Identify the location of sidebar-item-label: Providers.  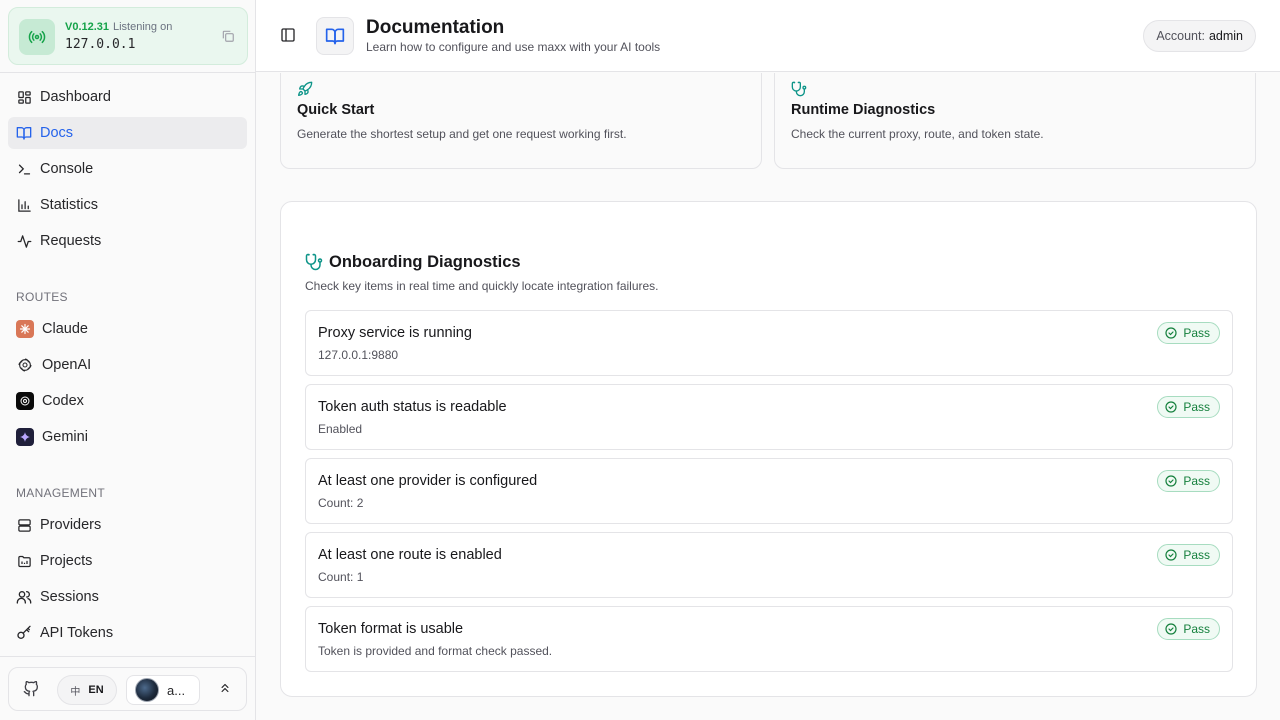
(71, 525).